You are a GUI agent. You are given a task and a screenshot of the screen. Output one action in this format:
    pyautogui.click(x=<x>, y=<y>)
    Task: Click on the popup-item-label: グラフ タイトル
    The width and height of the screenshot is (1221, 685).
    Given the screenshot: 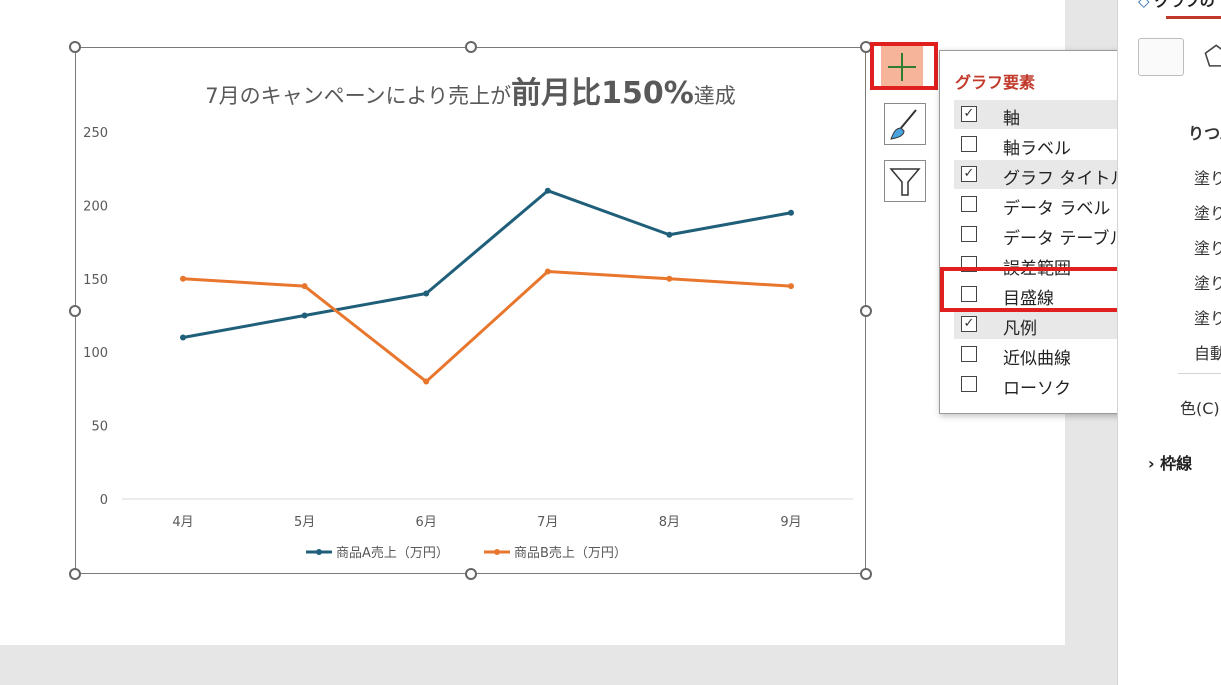 What is the action you would take?
    pyautogui.click(x=1065, y=179)
    